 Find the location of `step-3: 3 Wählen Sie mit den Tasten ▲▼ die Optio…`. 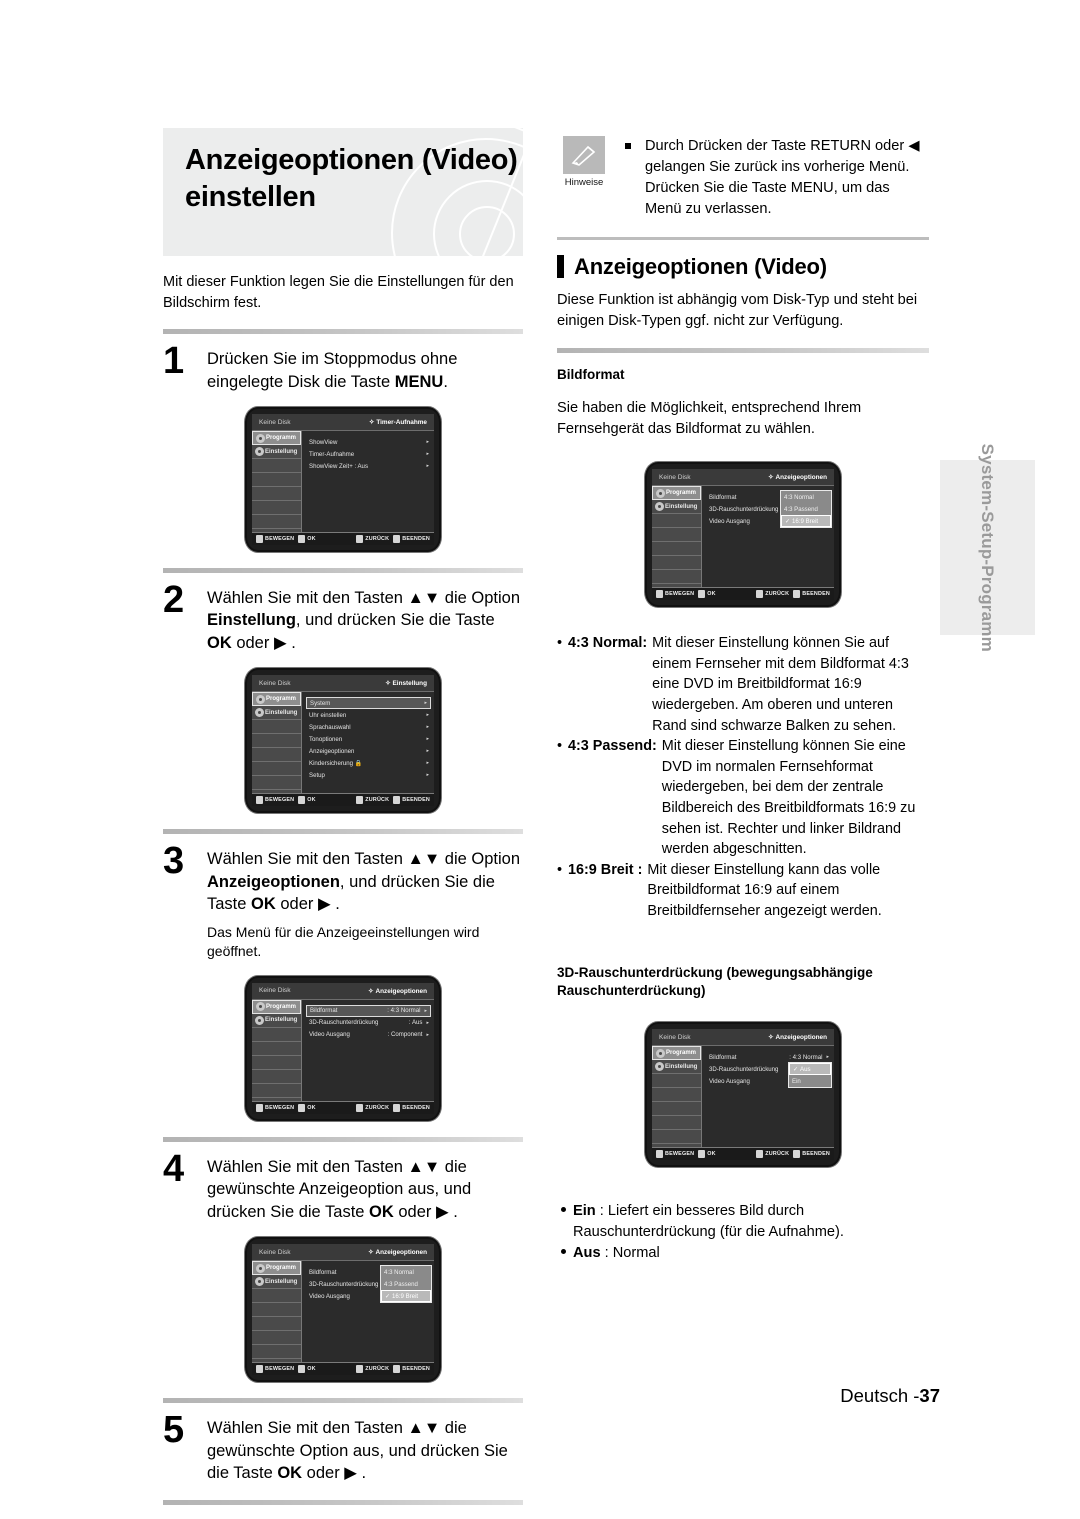

step-3: 3 Wählen Sie mit den Tasten ▲▼ die Optio… is located at coordinates (343, 902).